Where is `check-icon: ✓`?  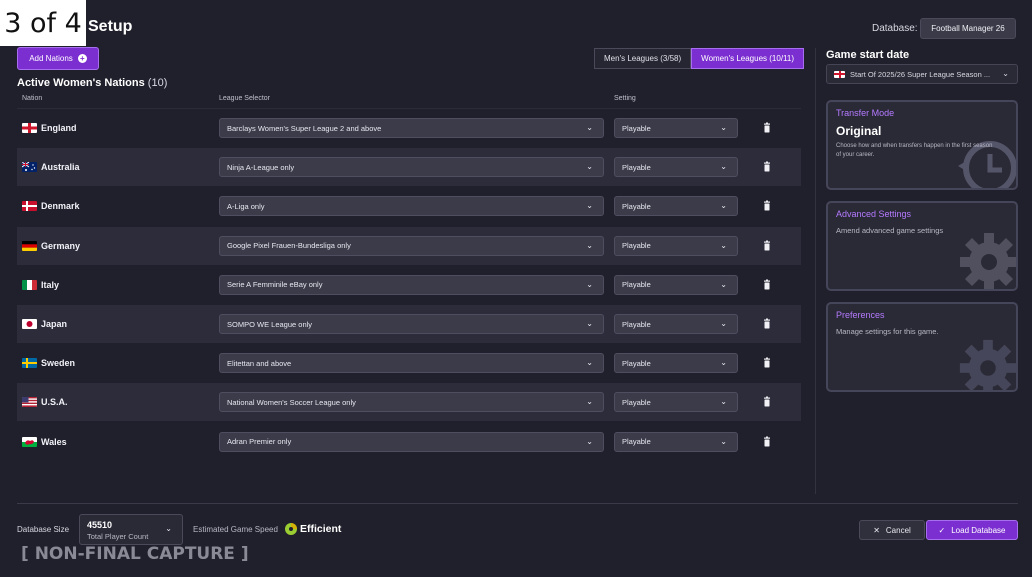 check-icon: ✓ is located at coordinates (942, 530).